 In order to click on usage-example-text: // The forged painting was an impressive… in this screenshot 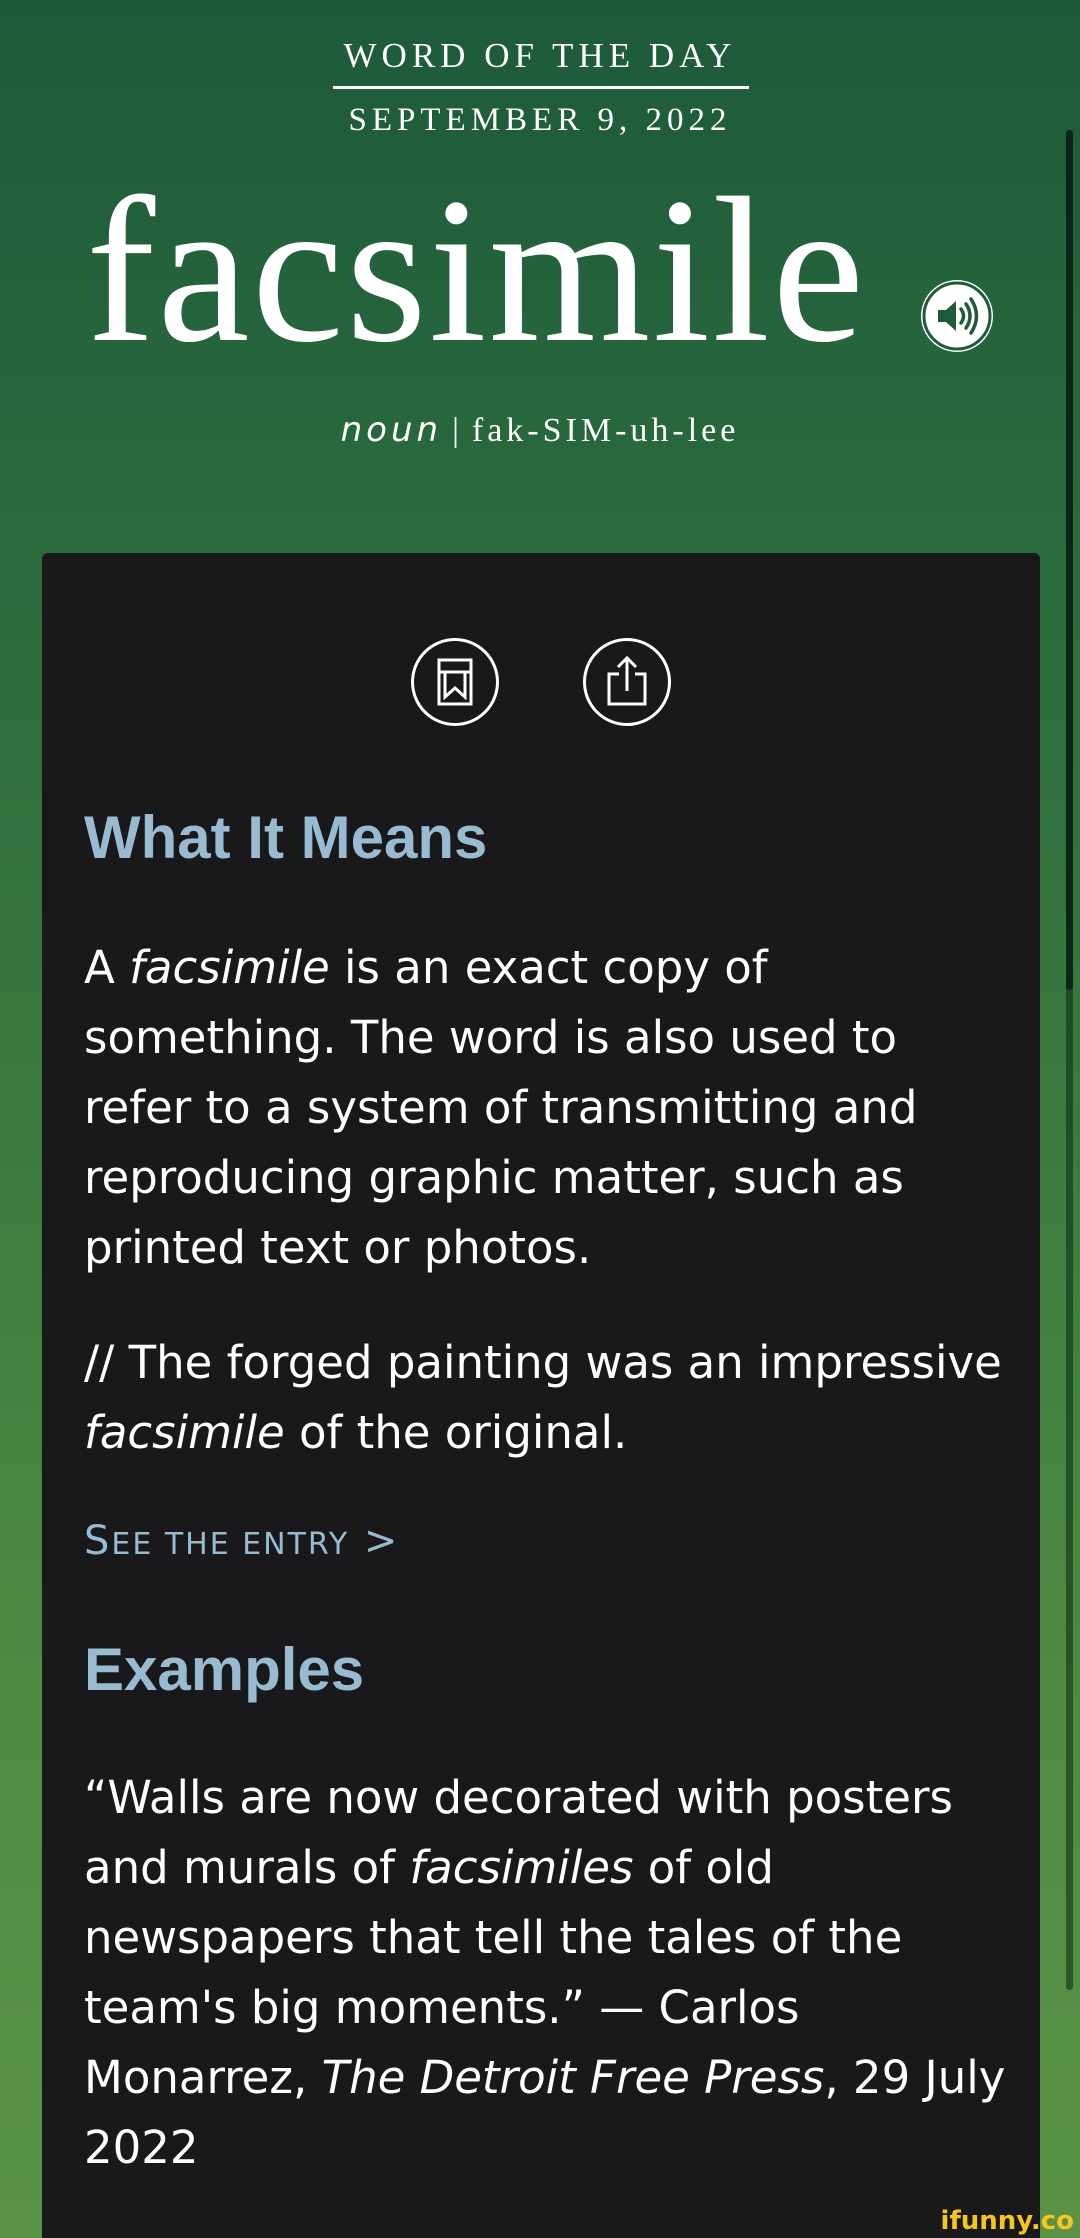, I will do `click(549, 1398)`.